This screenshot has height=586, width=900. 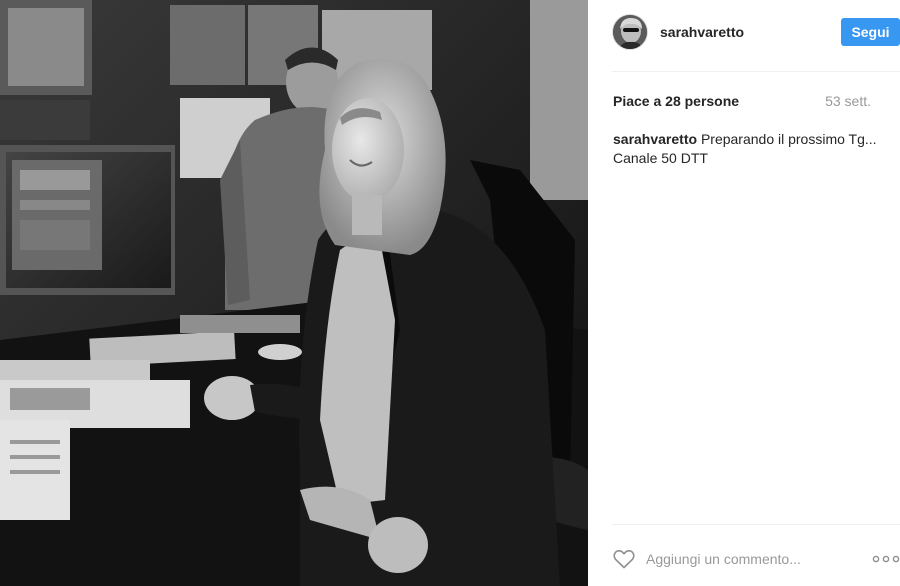 What do you see at coordinates (870, 32) in the screenshot?
I see `follow-button: Segui` at bounding box center [870, 32].